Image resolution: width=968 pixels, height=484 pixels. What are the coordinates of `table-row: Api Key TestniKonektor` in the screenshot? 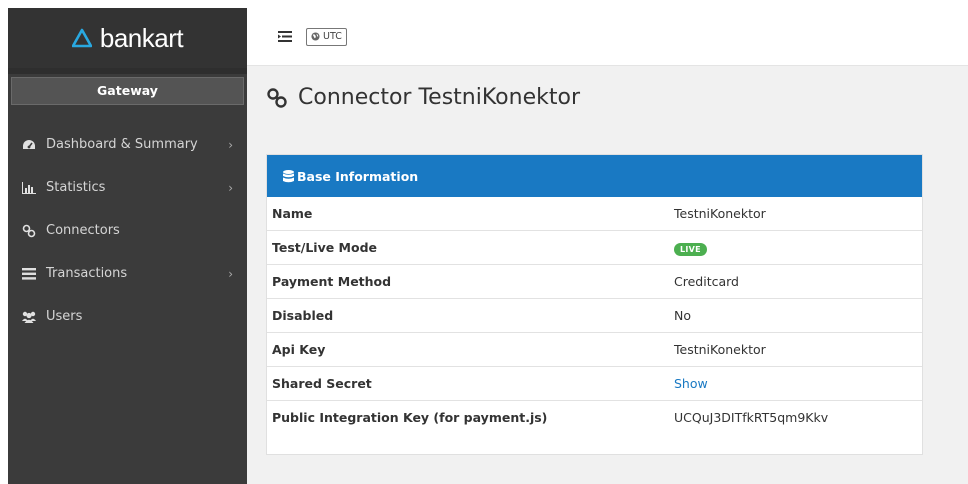 It's located at (594, 349).